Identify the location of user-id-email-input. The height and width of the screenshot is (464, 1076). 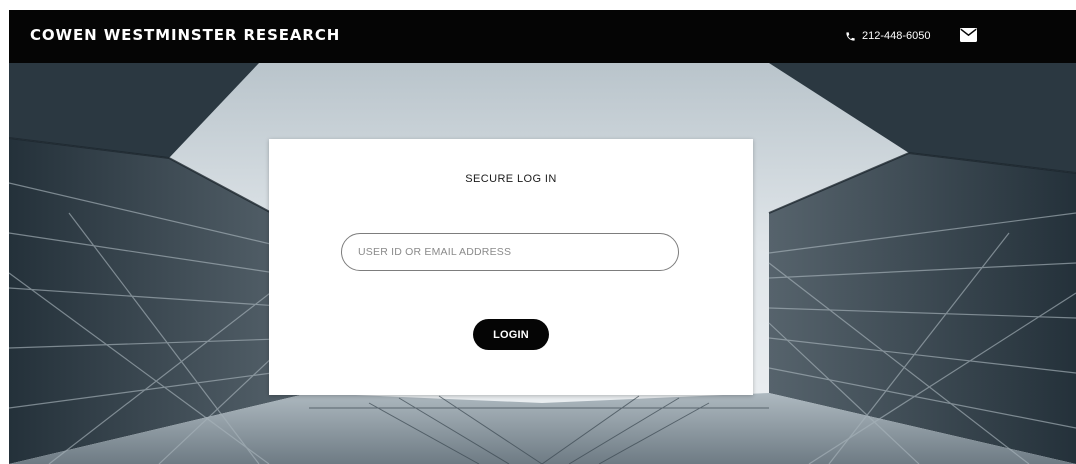
(510, 252).